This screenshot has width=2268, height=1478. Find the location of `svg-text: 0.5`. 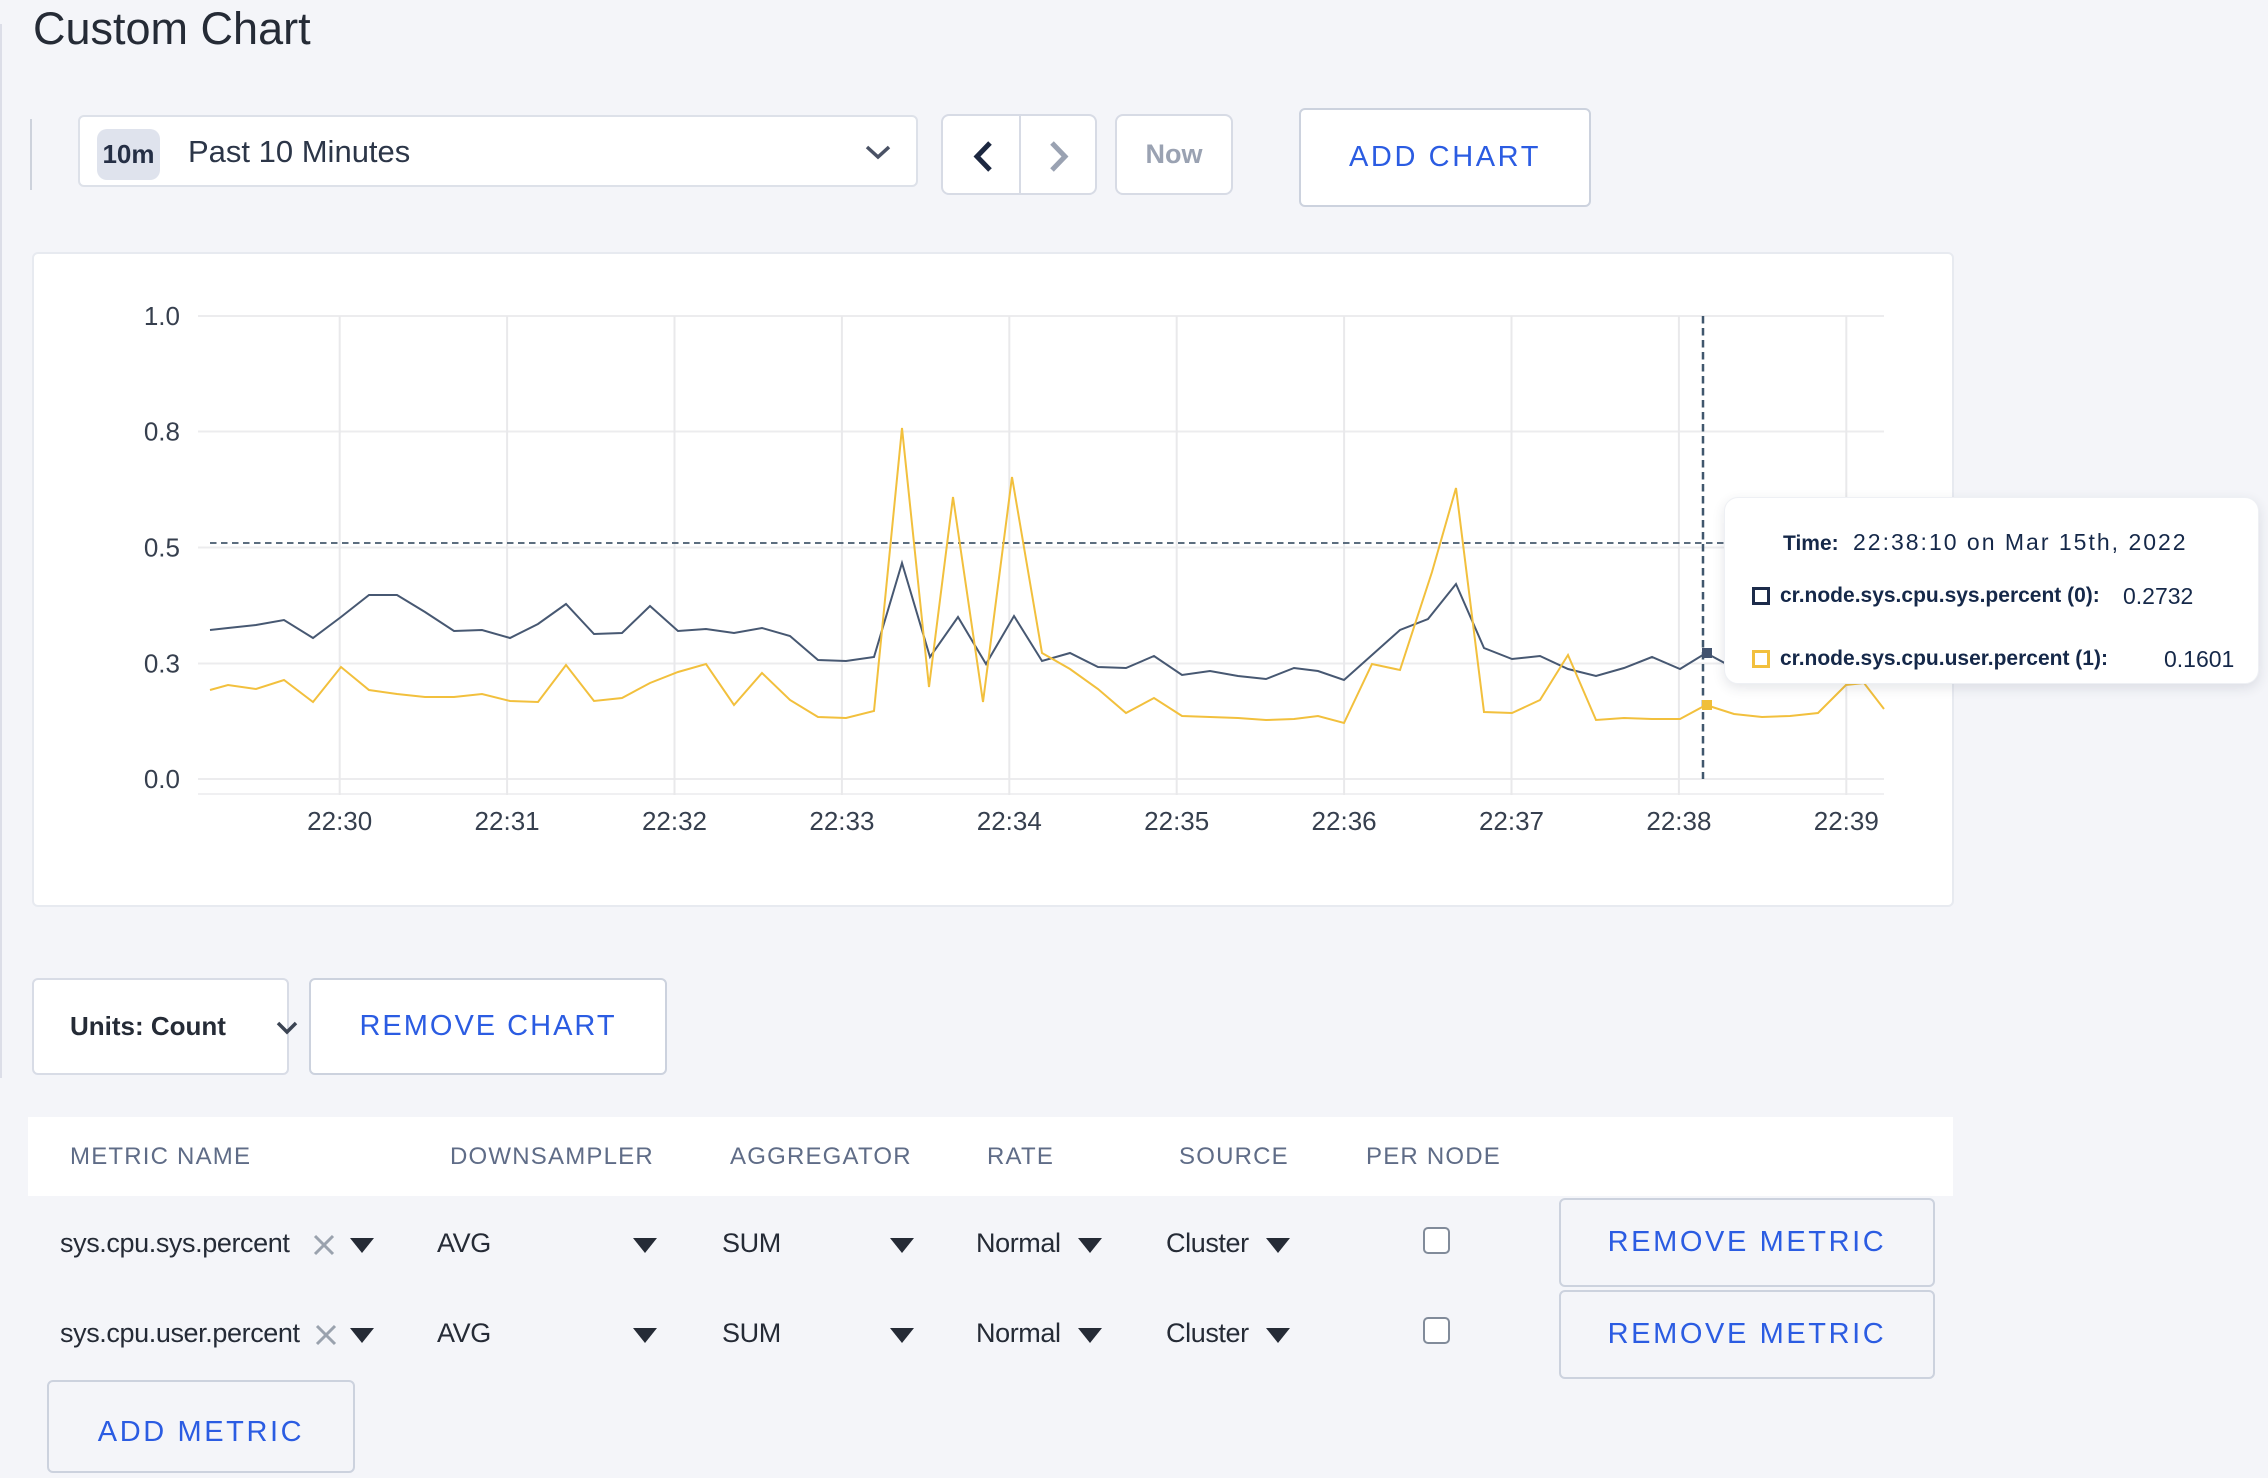

svg-text: 0.5 is located at coordinates (162, 548).